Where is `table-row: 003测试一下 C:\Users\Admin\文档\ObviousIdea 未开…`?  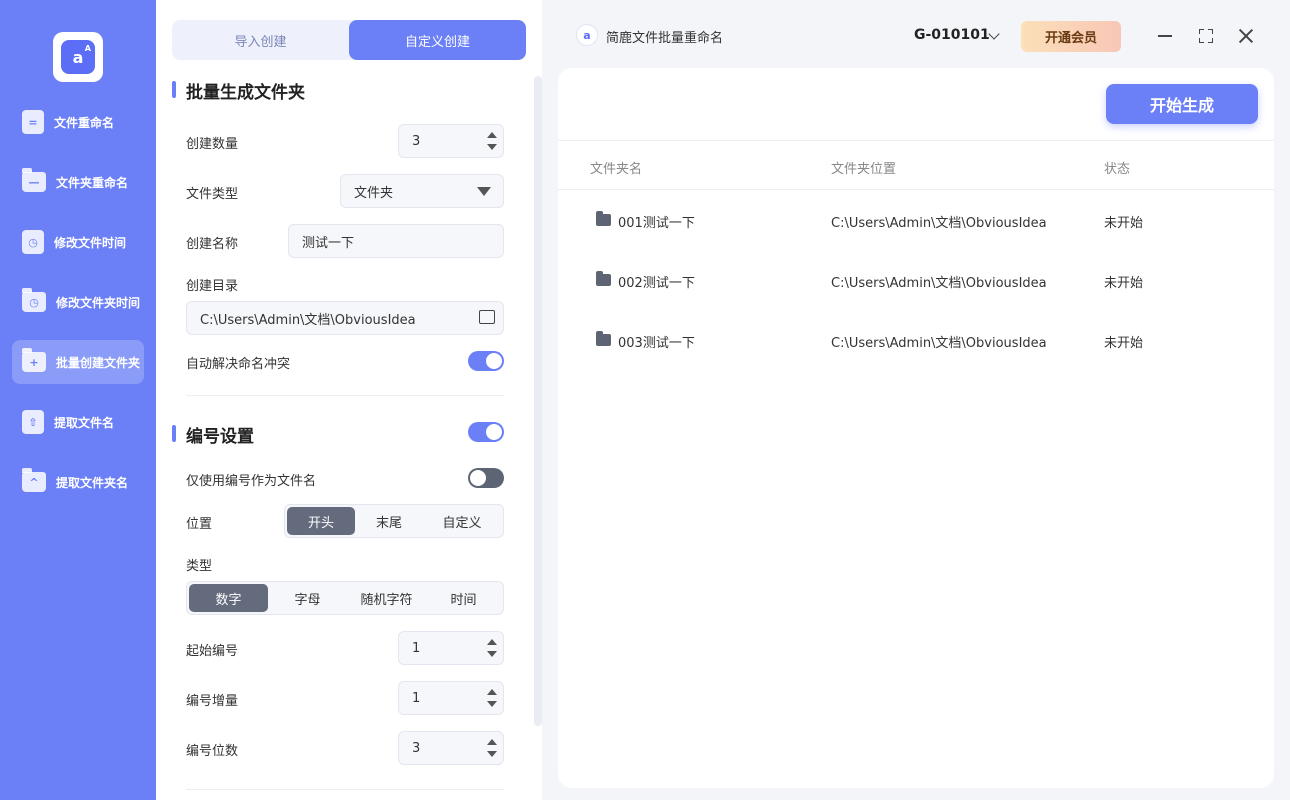 table-row: 003测试一下 C:\Users\Admin\文档\ObviousIdea 未开… is located at coordinates (916, 340).